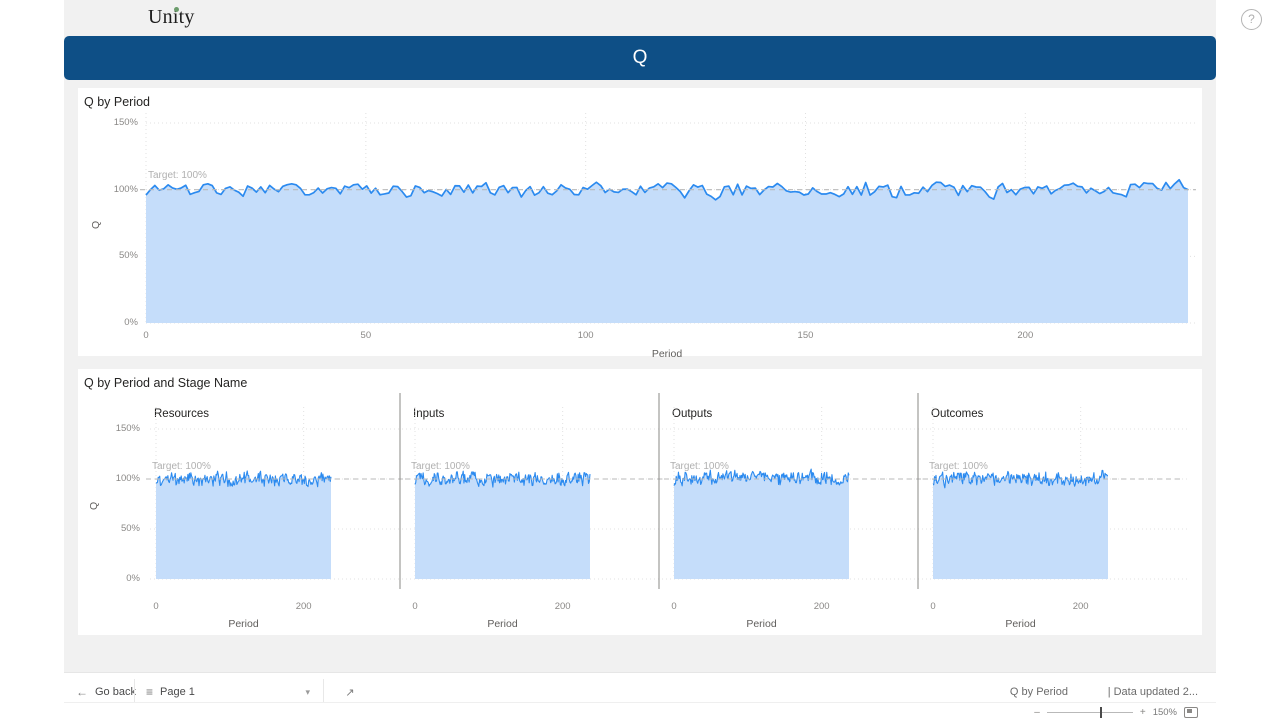 Image resolution: width=1280 pixels, height=721 pixels. Describe the element at coordinates (350, 692) in the screenshot. I see `focus-mode-icon: ↗` at that location.